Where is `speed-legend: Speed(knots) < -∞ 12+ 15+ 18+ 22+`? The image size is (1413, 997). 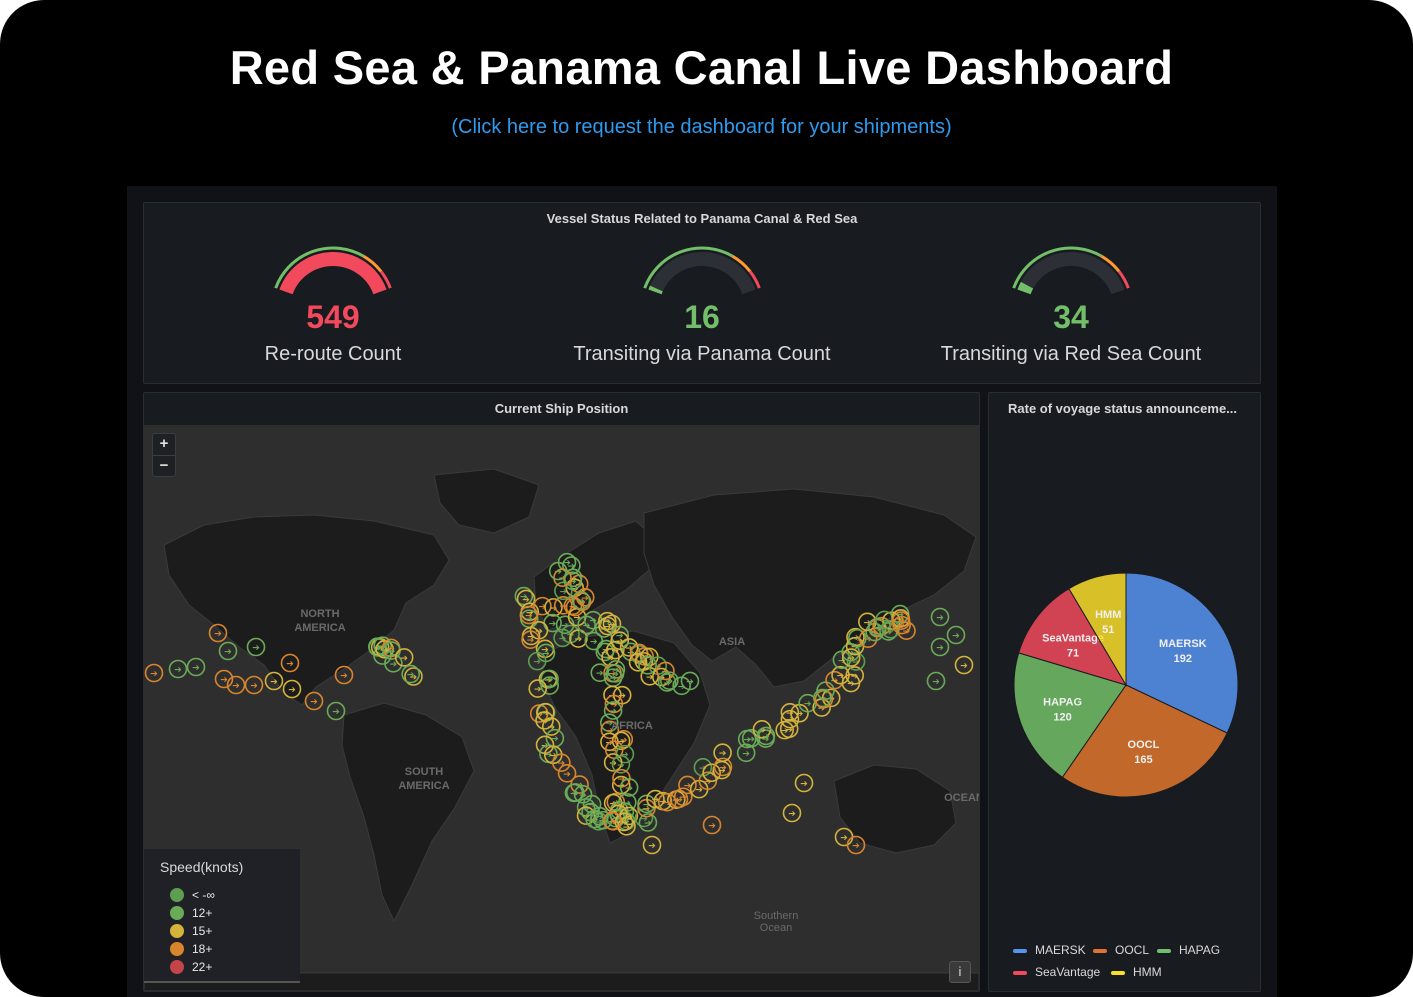 speed-legend: Speed(knots) < -∞ 12+ 15+ 18+ 22+ is located at coordinates (222, 916).